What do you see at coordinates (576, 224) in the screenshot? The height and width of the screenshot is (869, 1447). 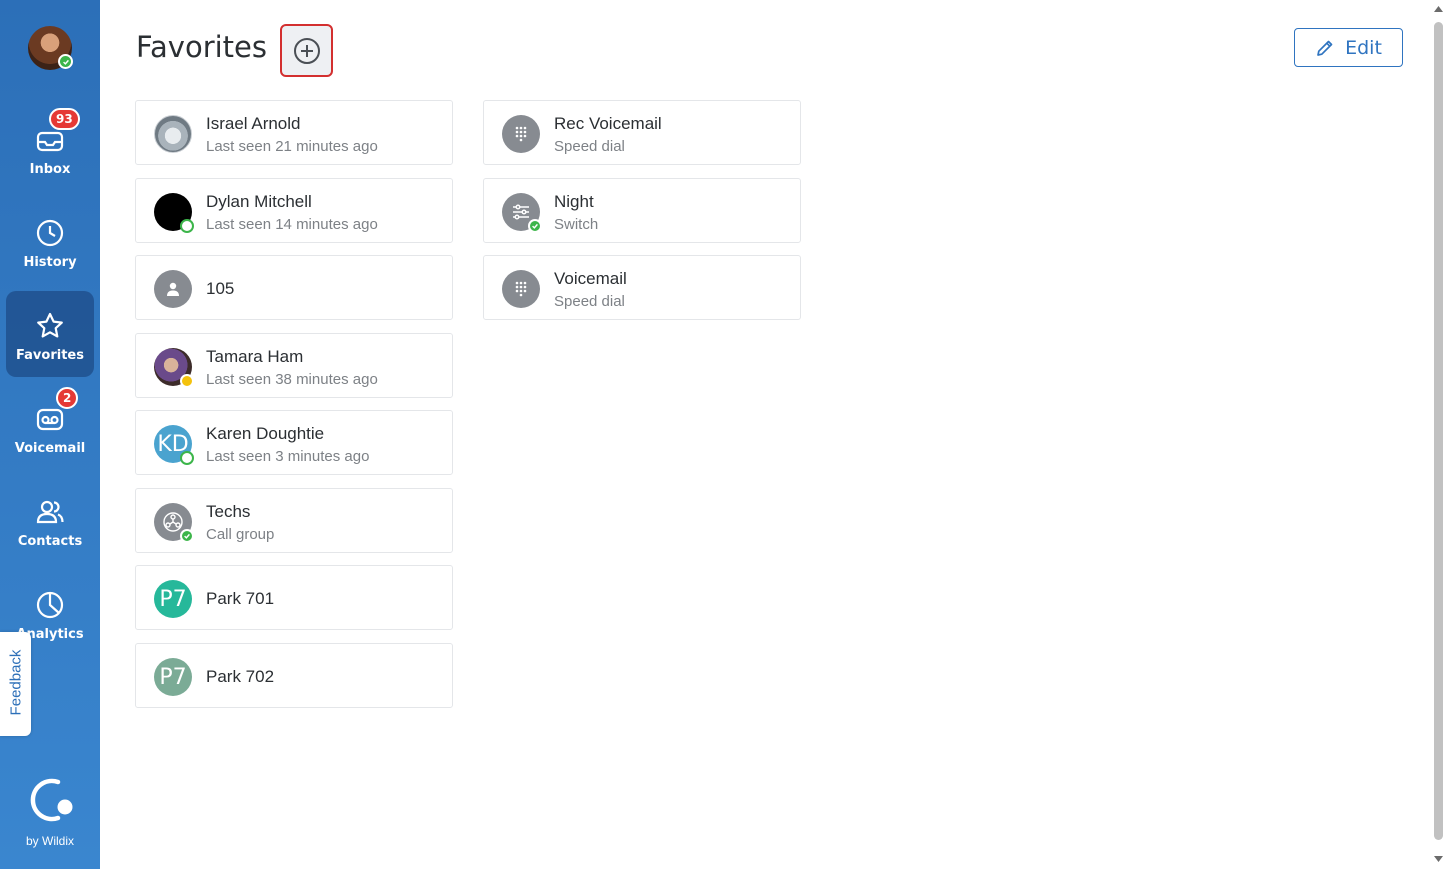 I see `contact-status-text: Switch` at bounding box center [576, 224].